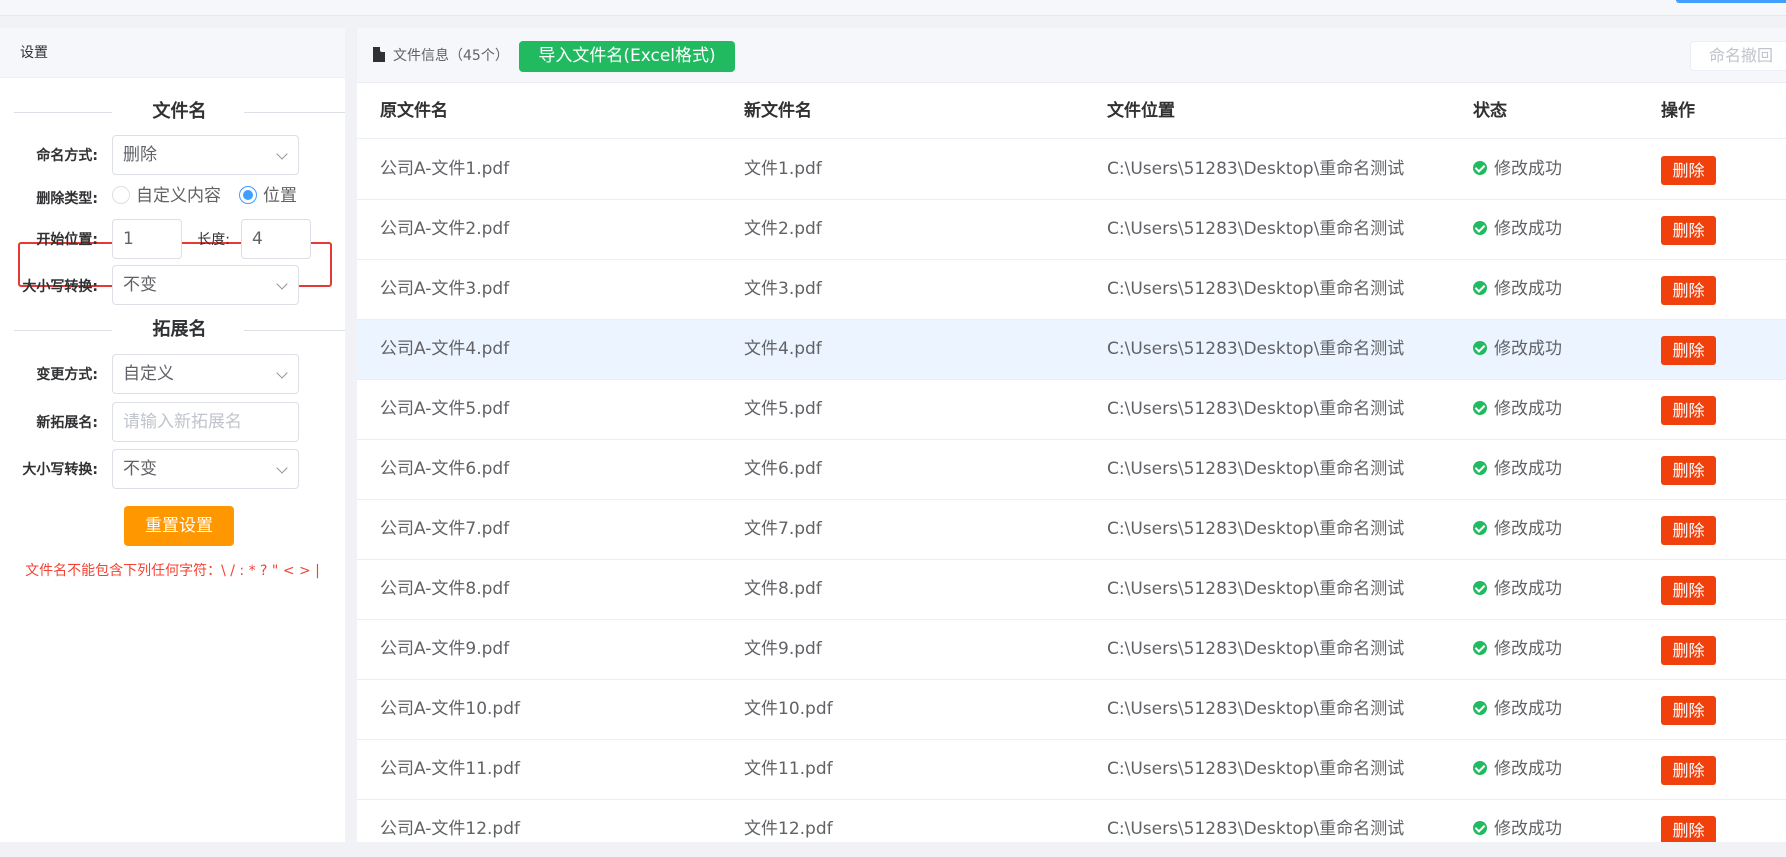  Describe the element at coordinates (450, 829) in the screenshot. I see `original-name-cell: 公司A-文件12.pdf` at that location.